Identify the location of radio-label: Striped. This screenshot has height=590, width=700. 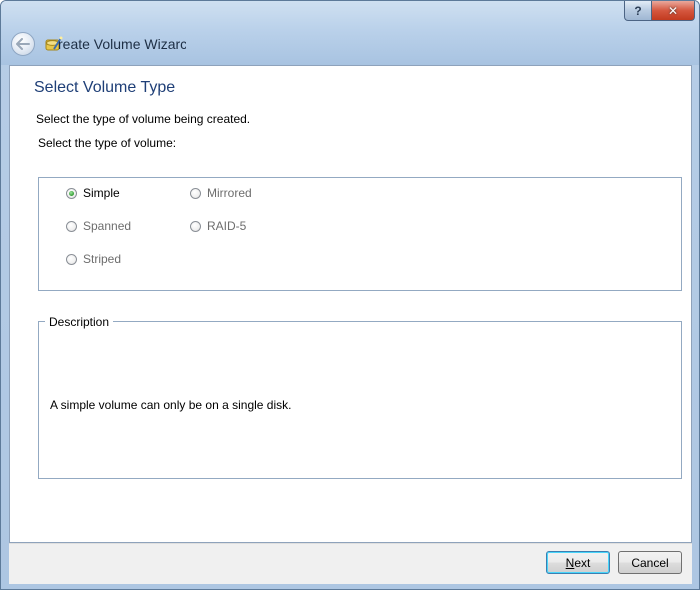
(102, 259).